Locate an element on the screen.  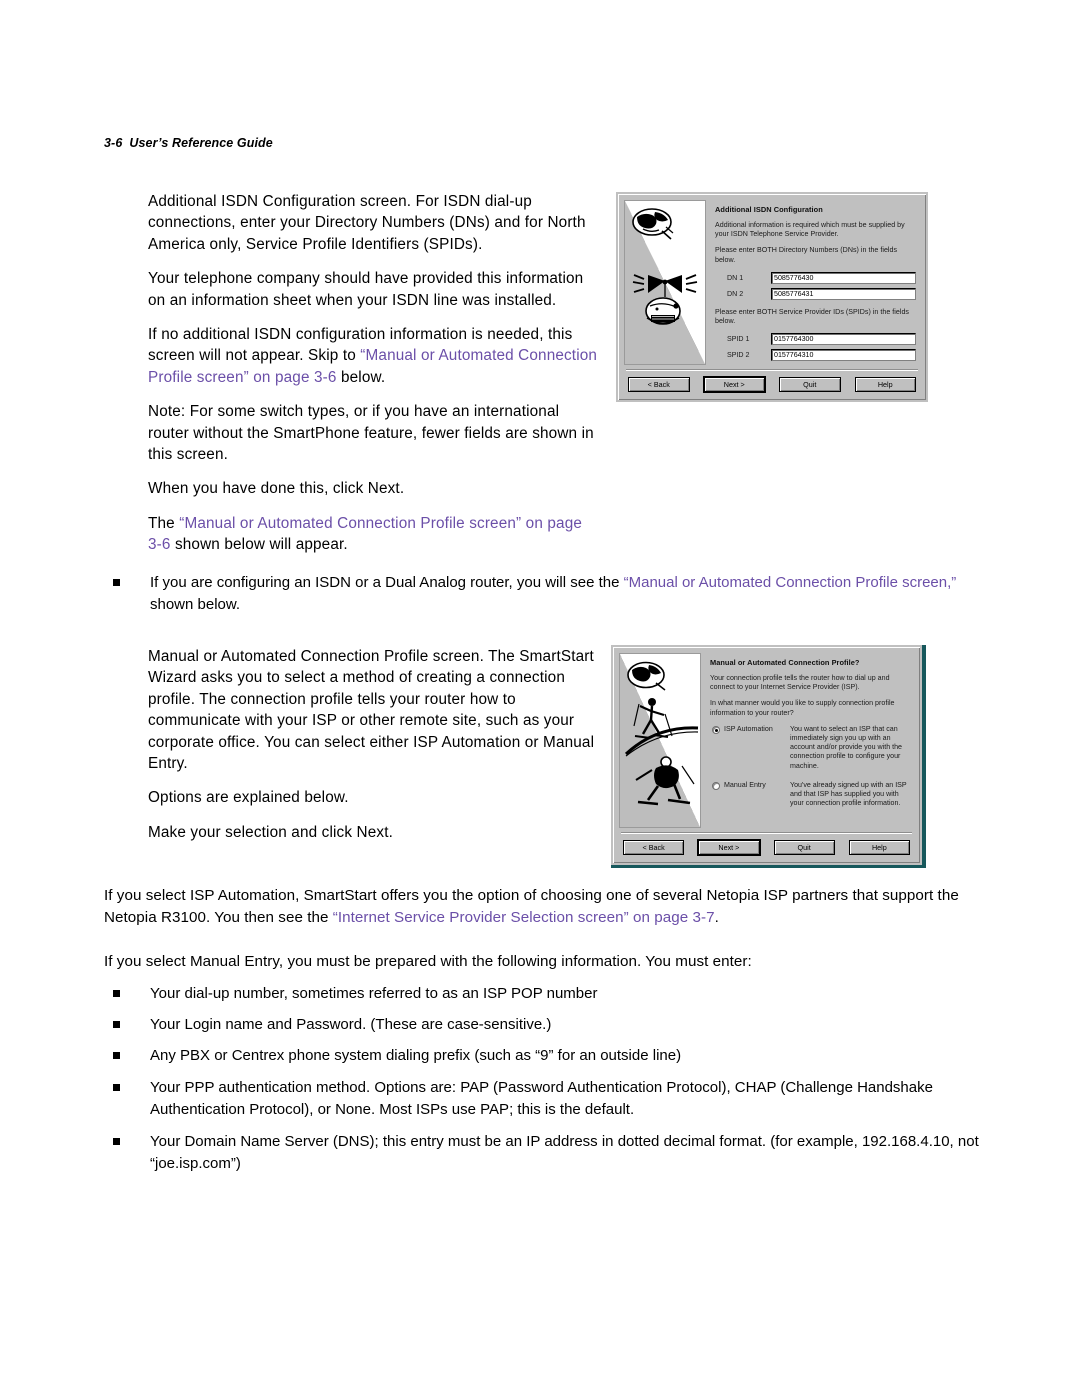
dn1-input: 5085776430 is located at coordinates (843, 277).